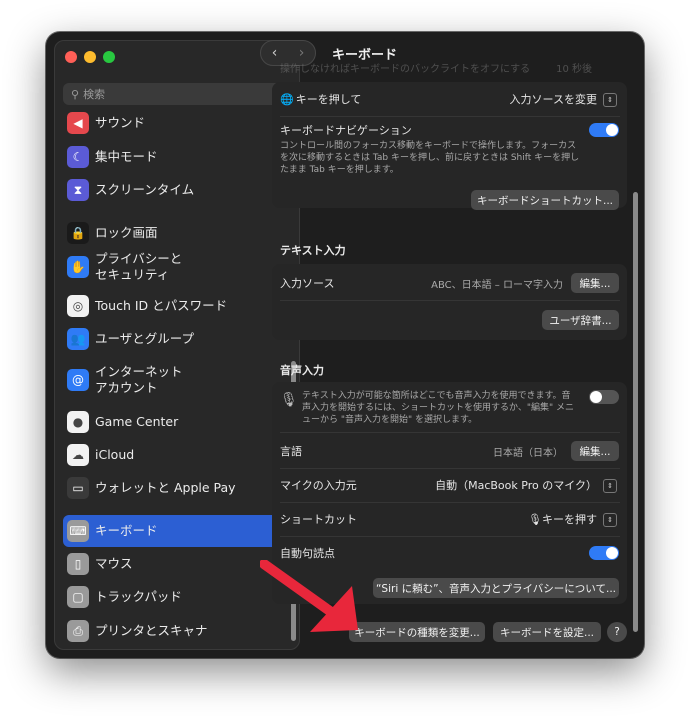 The image size is (690, 720). What do you see at coordinates (318, 485) in the screenshot?
I see `mic-source-label: マイクの入力元` at bounding box center [318, 485].